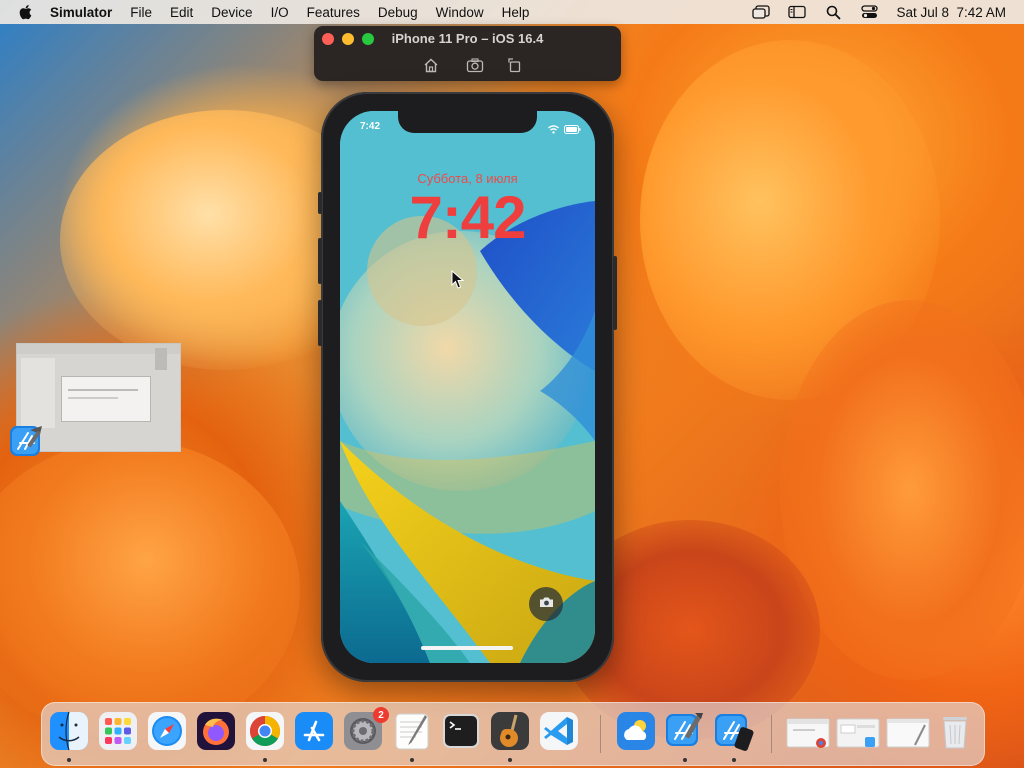 This screenshot has height=768, width=1024. I want to click on menu-device: Device, so click(231, 12).